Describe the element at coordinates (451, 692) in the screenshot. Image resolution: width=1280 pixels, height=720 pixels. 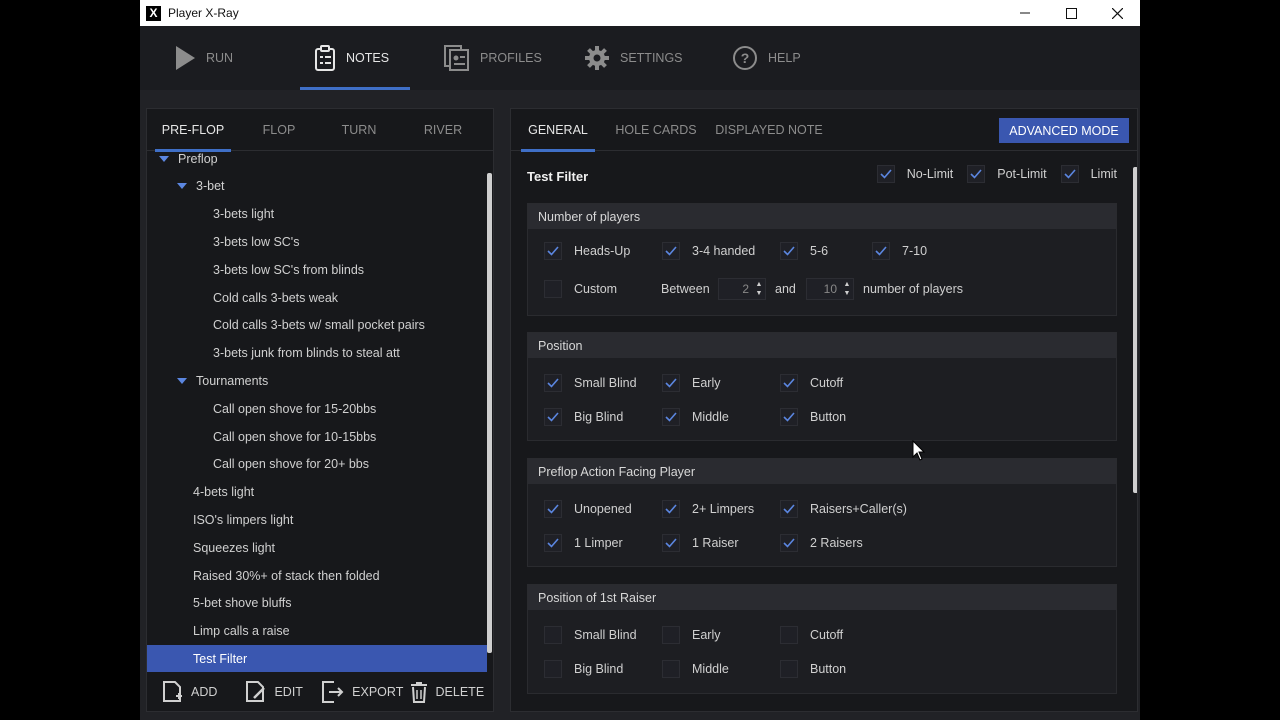
I see `delete-button: DELETE` at that location.